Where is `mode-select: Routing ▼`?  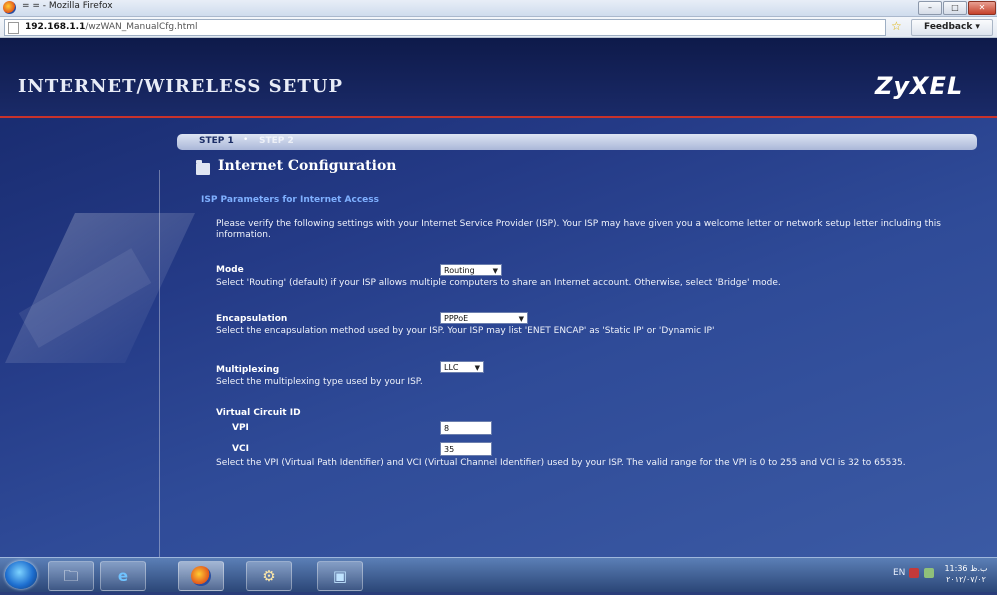 mode-select: Routing ▼ is located at coordinates (471, 270).